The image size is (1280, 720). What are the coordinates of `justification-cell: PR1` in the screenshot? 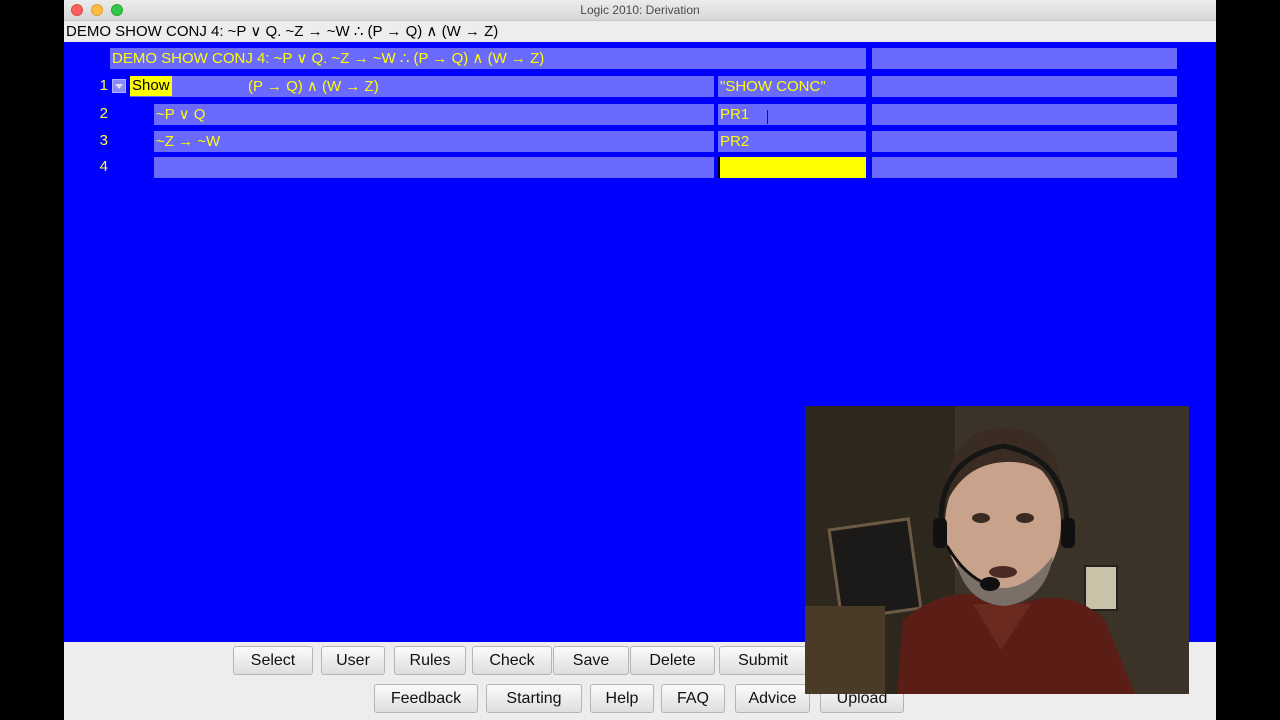 It's located at (792, 114).